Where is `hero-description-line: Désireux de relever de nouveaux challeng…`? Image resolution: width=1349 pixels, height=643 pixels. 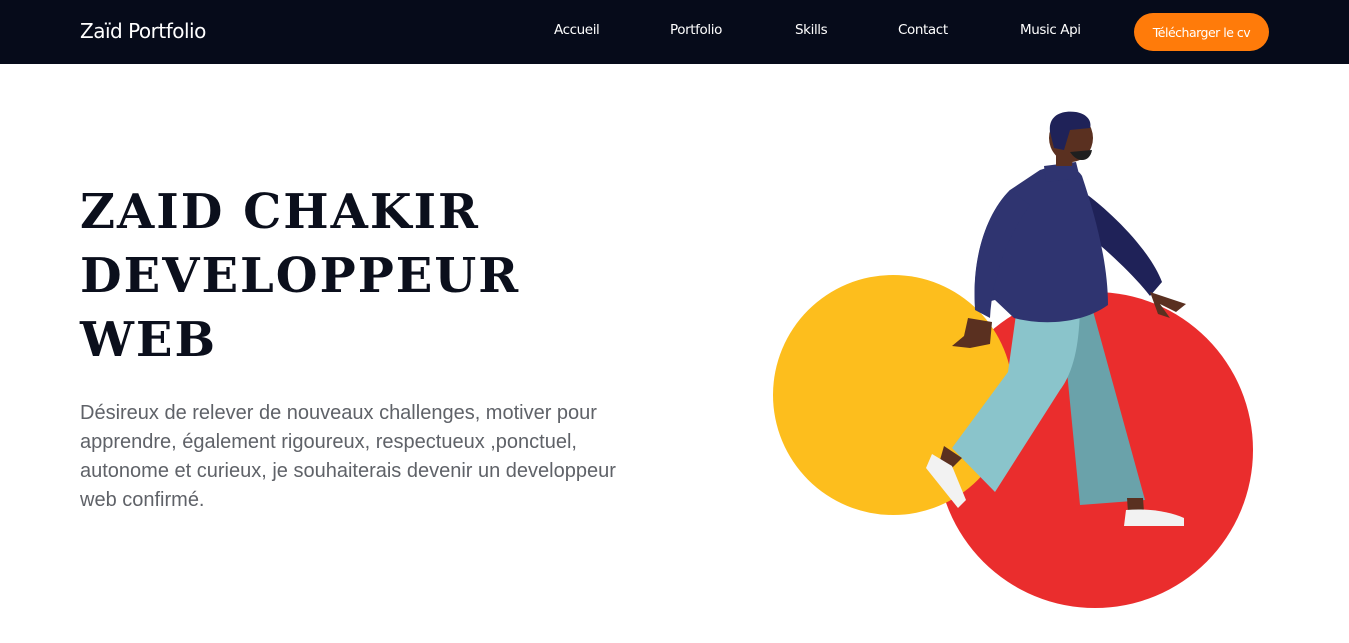
hero-description-line: Désireux de relever de nouveaux challeng… is located at coordinates (338, 413).